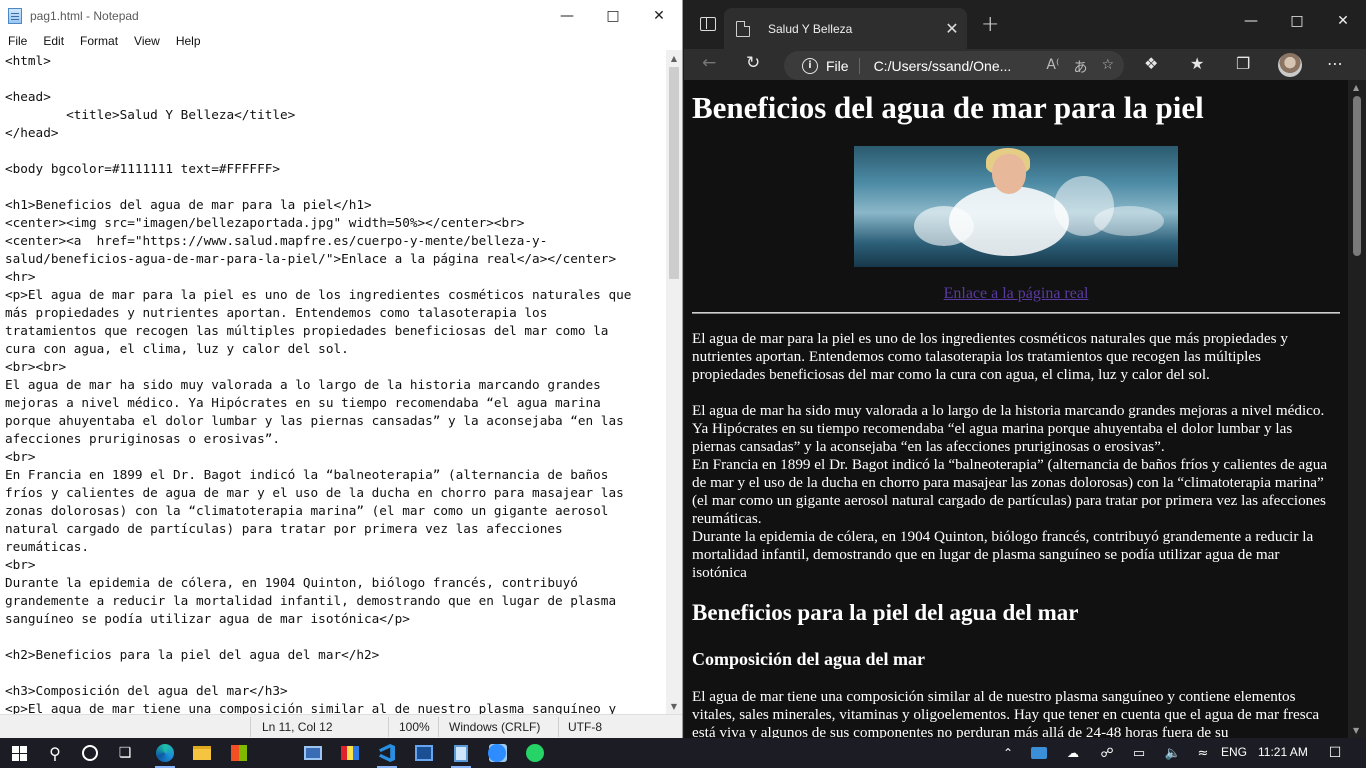 This screenshot has height=768, width=1366. What do you see at coordinates (188, 41) in the screenshot?
I see `menu-help: Help` at bounding box center [188, 41].